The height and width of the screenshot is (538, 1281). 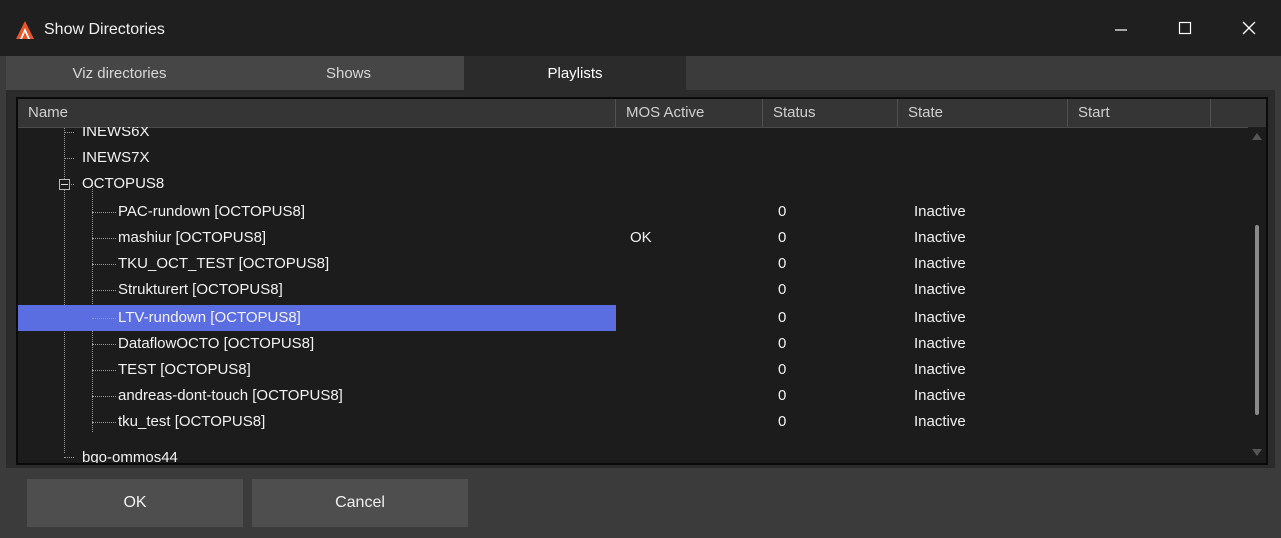 I want to click on tab-bar: Viz directories Shows Playlists, so click(x=640, y=73).